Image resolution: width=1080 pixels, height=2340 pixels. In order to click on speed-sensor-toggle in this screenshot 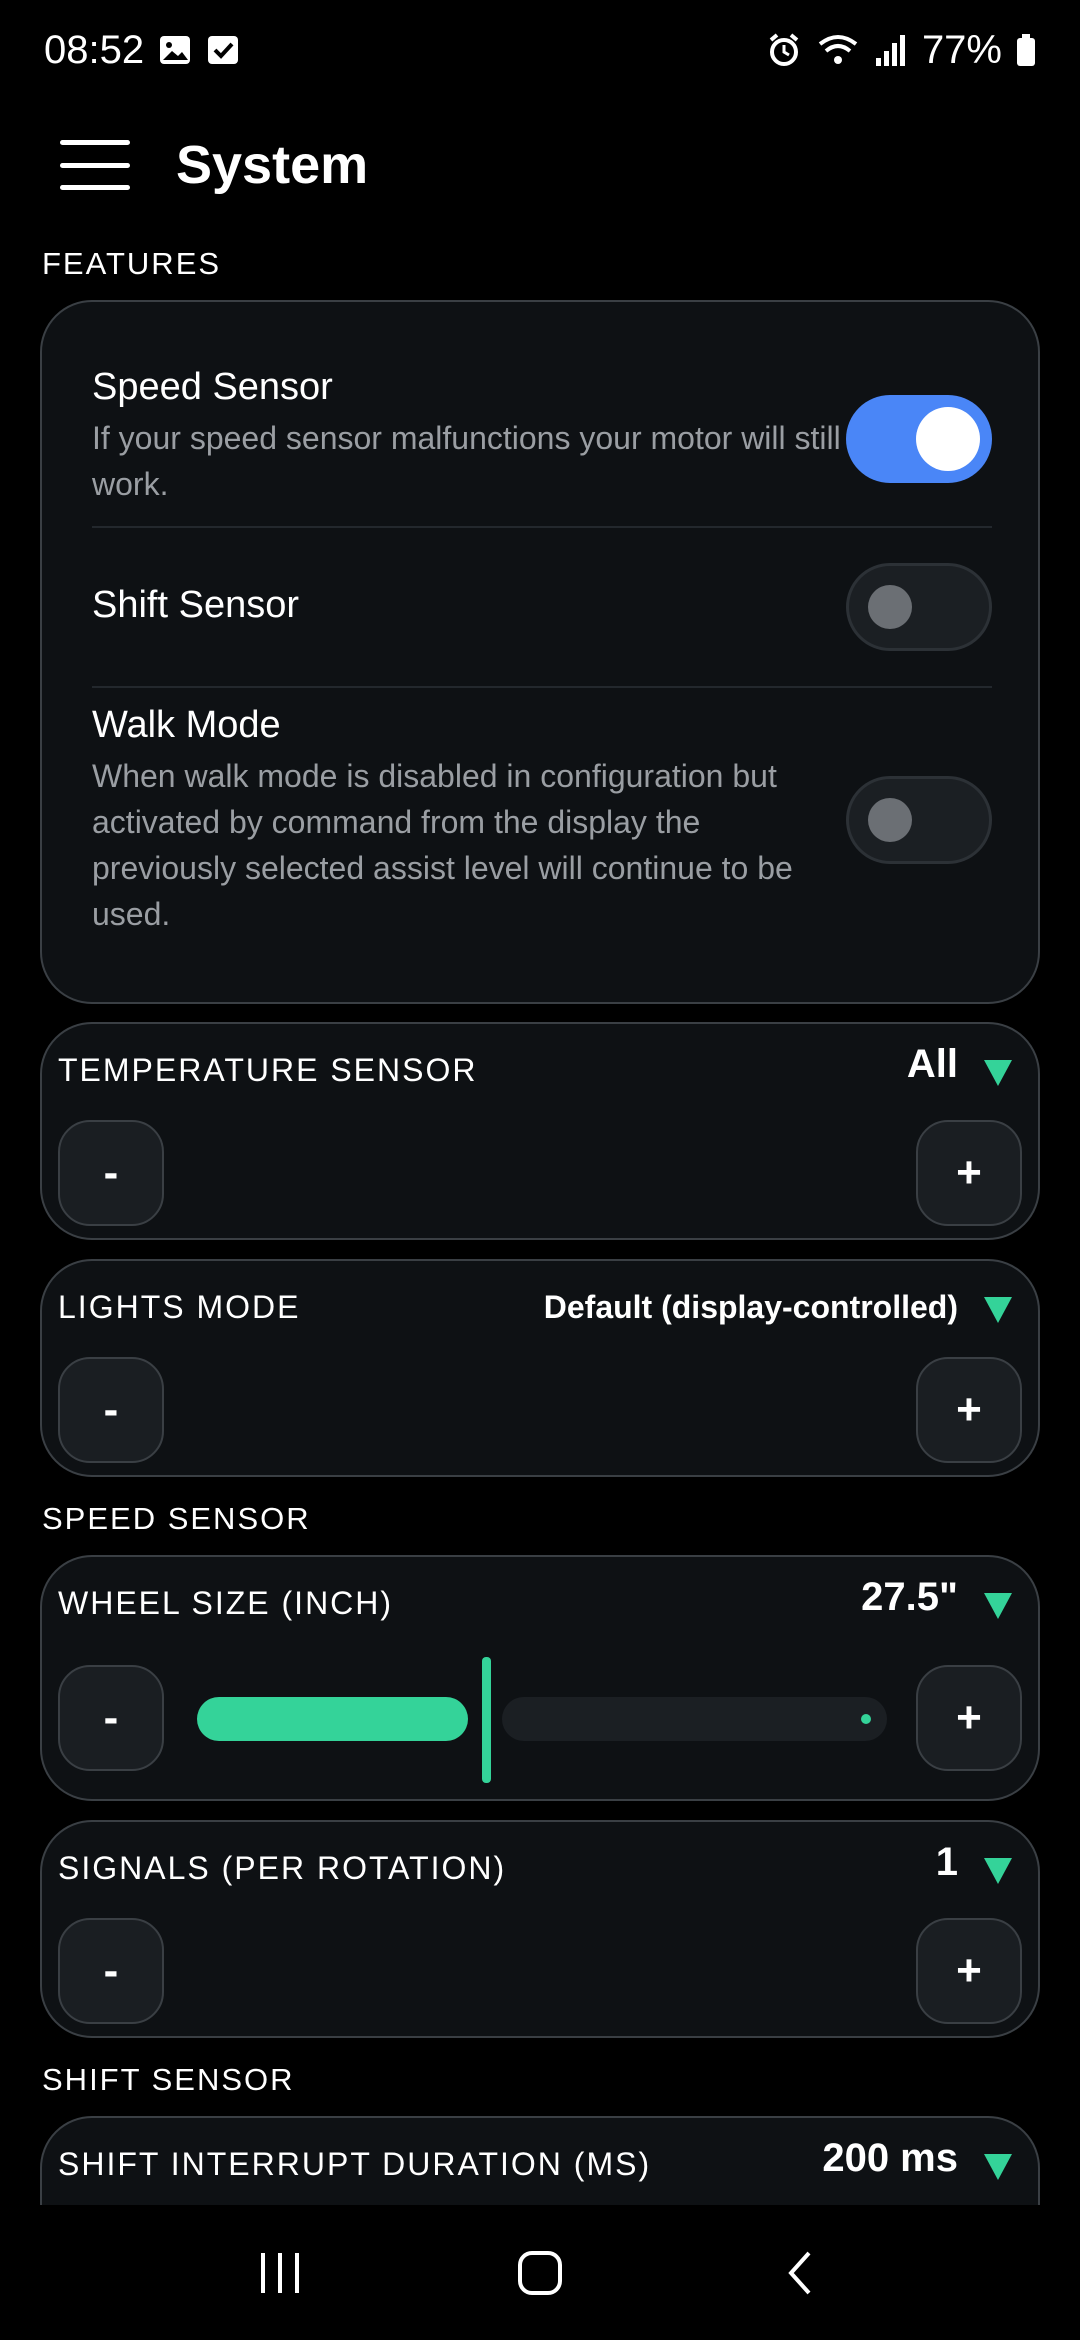, I will do `click(919, 439)`.